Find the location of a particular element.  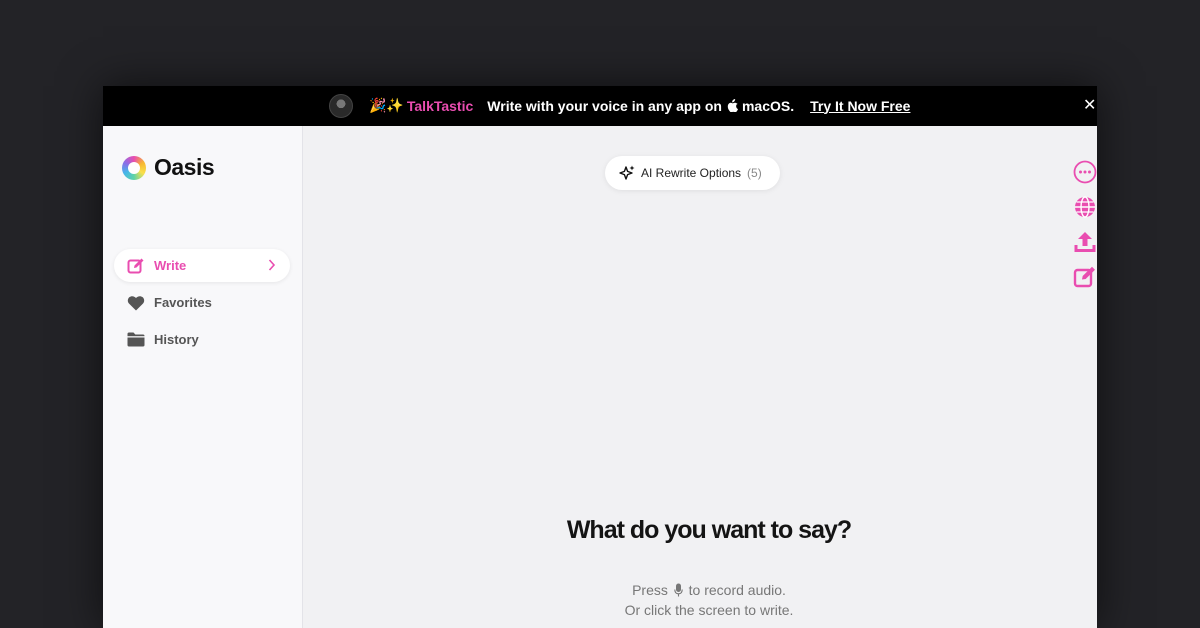

hint-record: to record audio. is located at coordinates (737, 590).